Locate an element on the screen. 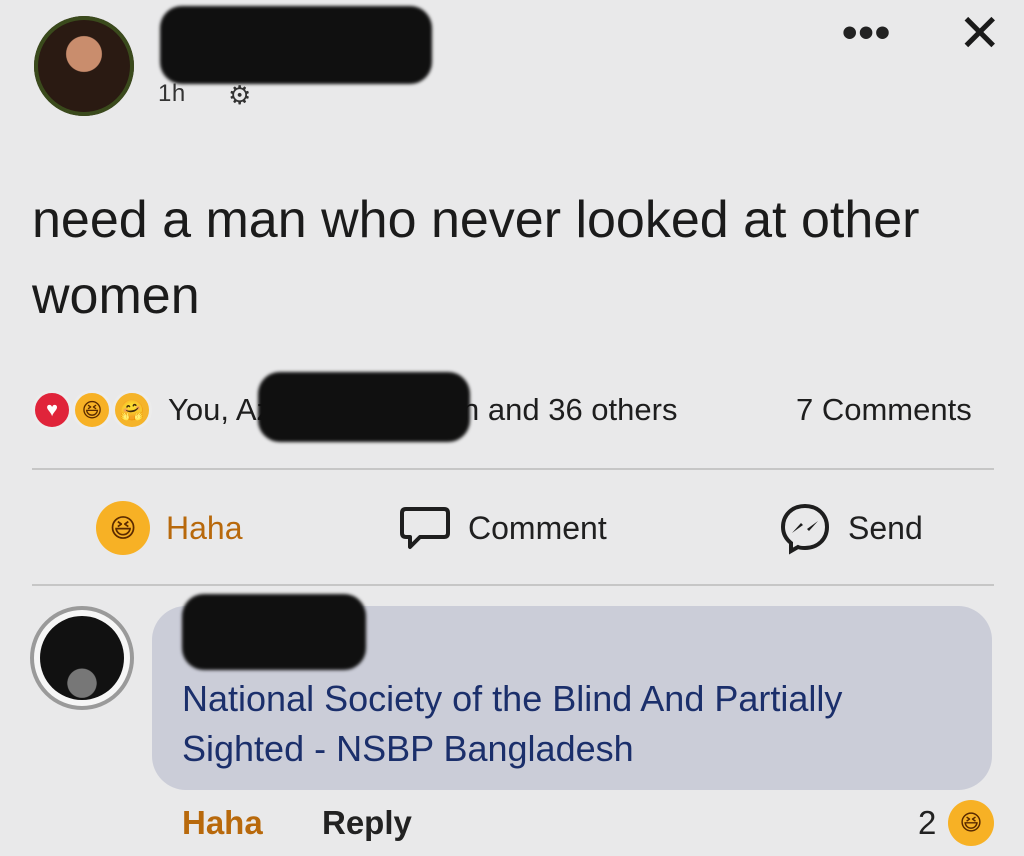 This screenshot has height=856, width=1024. comments-count-link: 7 Comments is located at coordinates (884, 410).